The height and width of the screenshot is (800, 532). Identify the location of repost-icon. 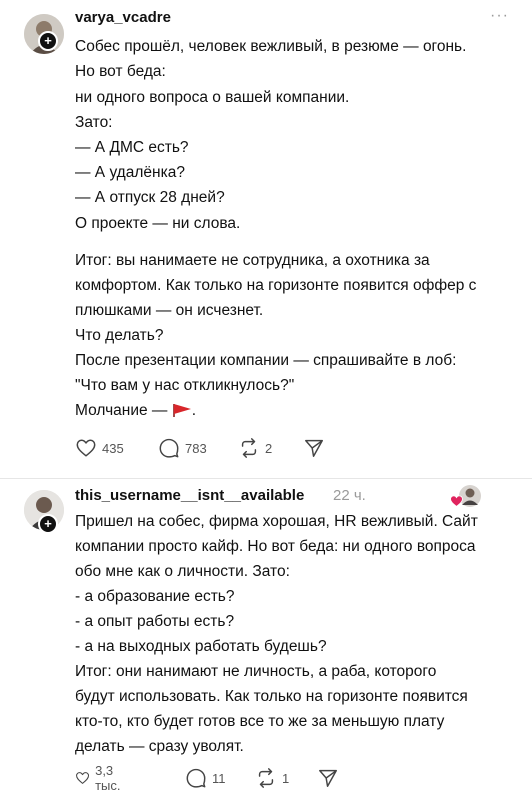
(266, 778).